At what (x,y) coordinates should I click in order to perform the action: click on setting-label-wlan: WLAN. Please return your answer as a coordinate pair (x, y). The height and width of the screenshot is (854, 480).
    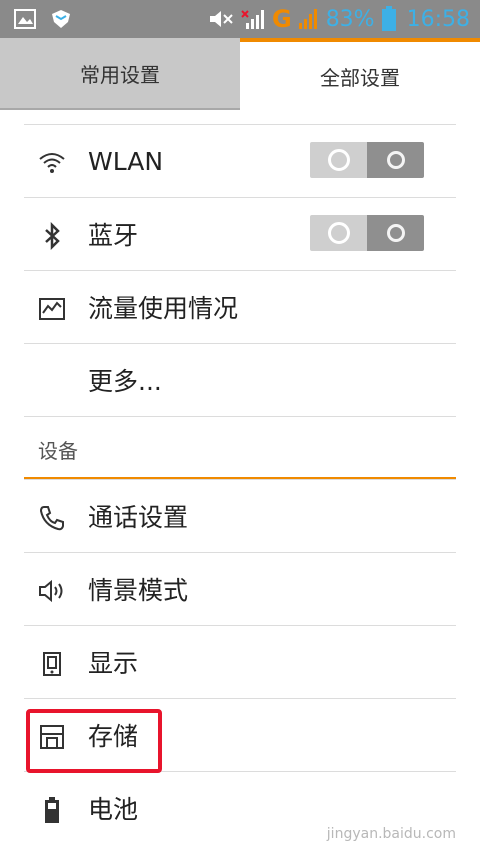
    Looking at the image, I should click on (126, 161).